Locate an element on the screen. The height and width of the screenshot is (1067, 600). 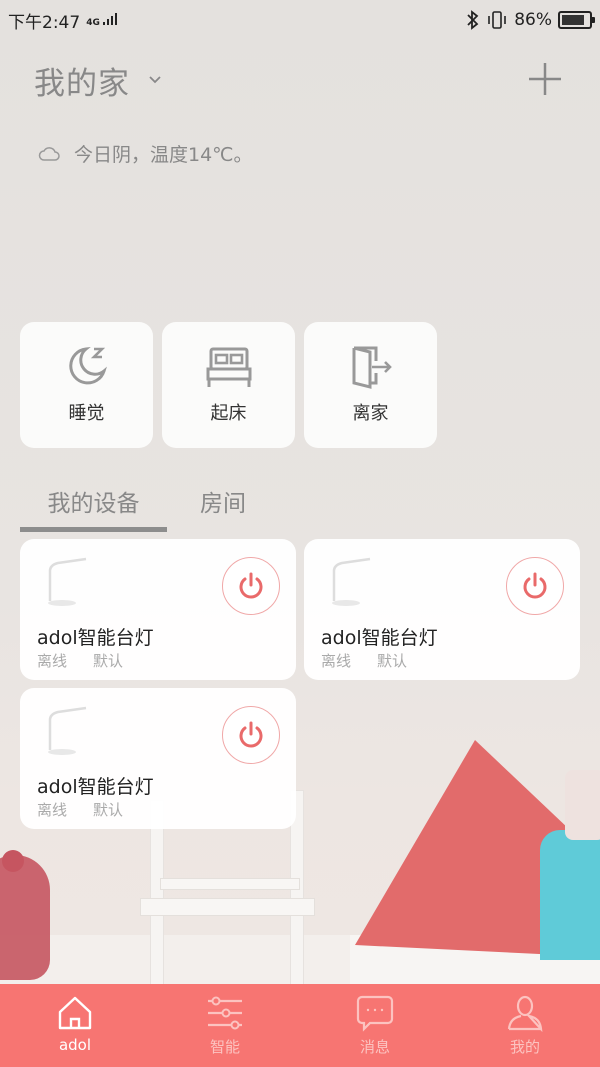
status-bar: 下午2:47 4G 86% is located at coordinates (300, 20).